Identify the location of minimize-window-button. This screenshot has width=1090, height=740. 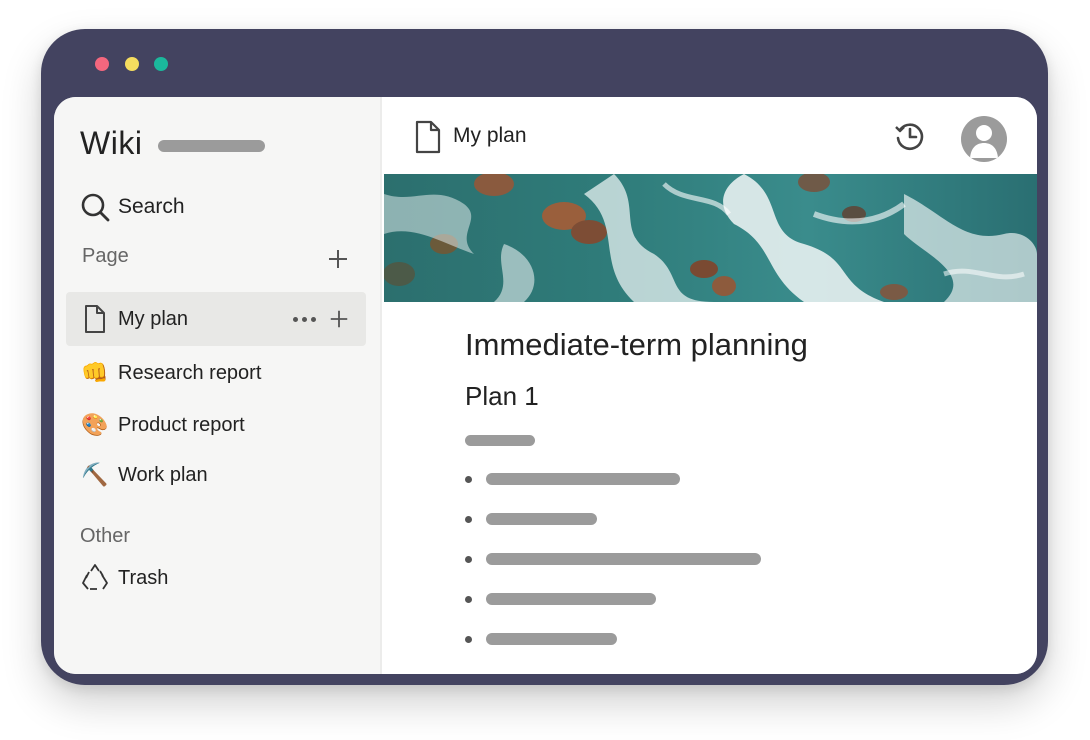
(132, 64).